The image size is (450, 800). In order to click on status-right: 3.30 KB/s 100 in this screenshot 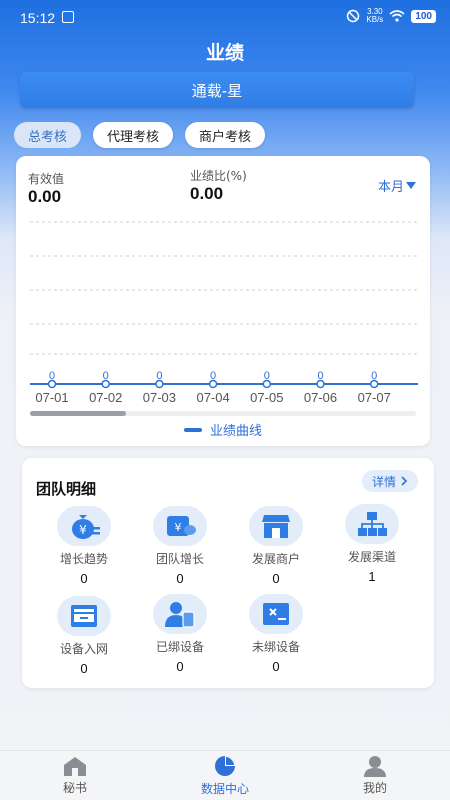, I will do `click(391, 16)`.